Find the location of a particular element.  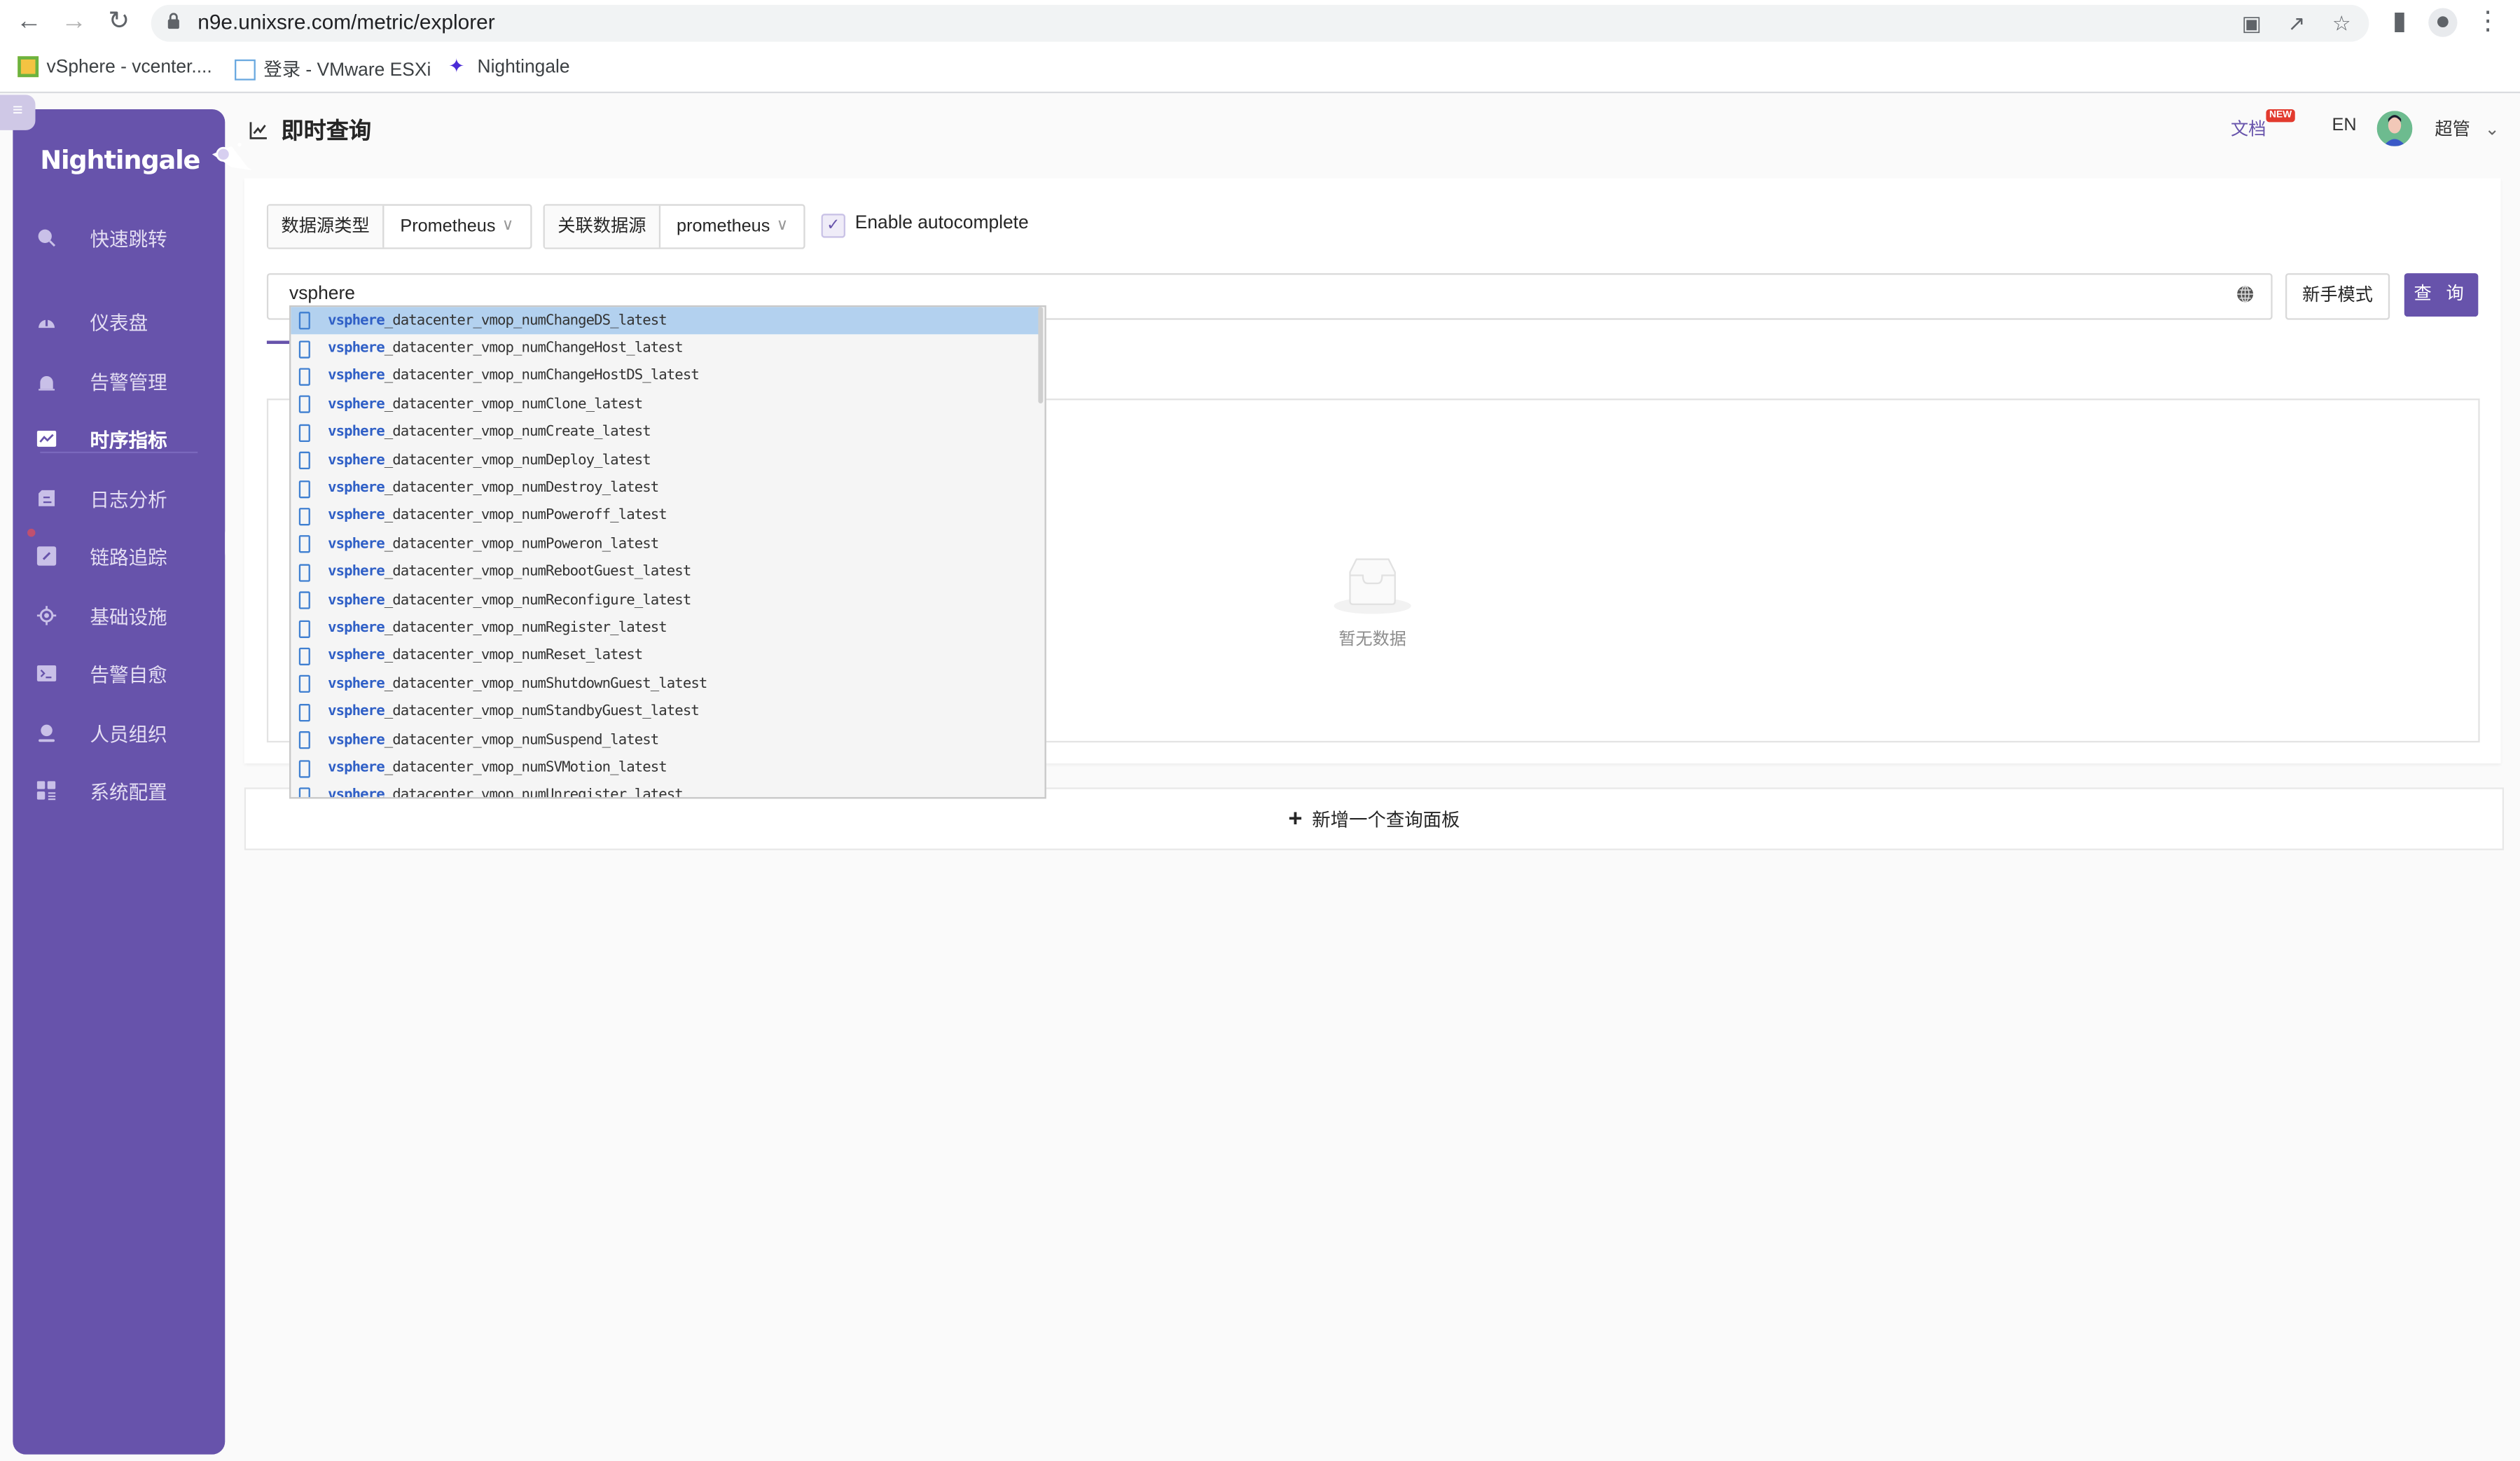

sidebar-item: 日志分析 is located at coordinates (119, 499).